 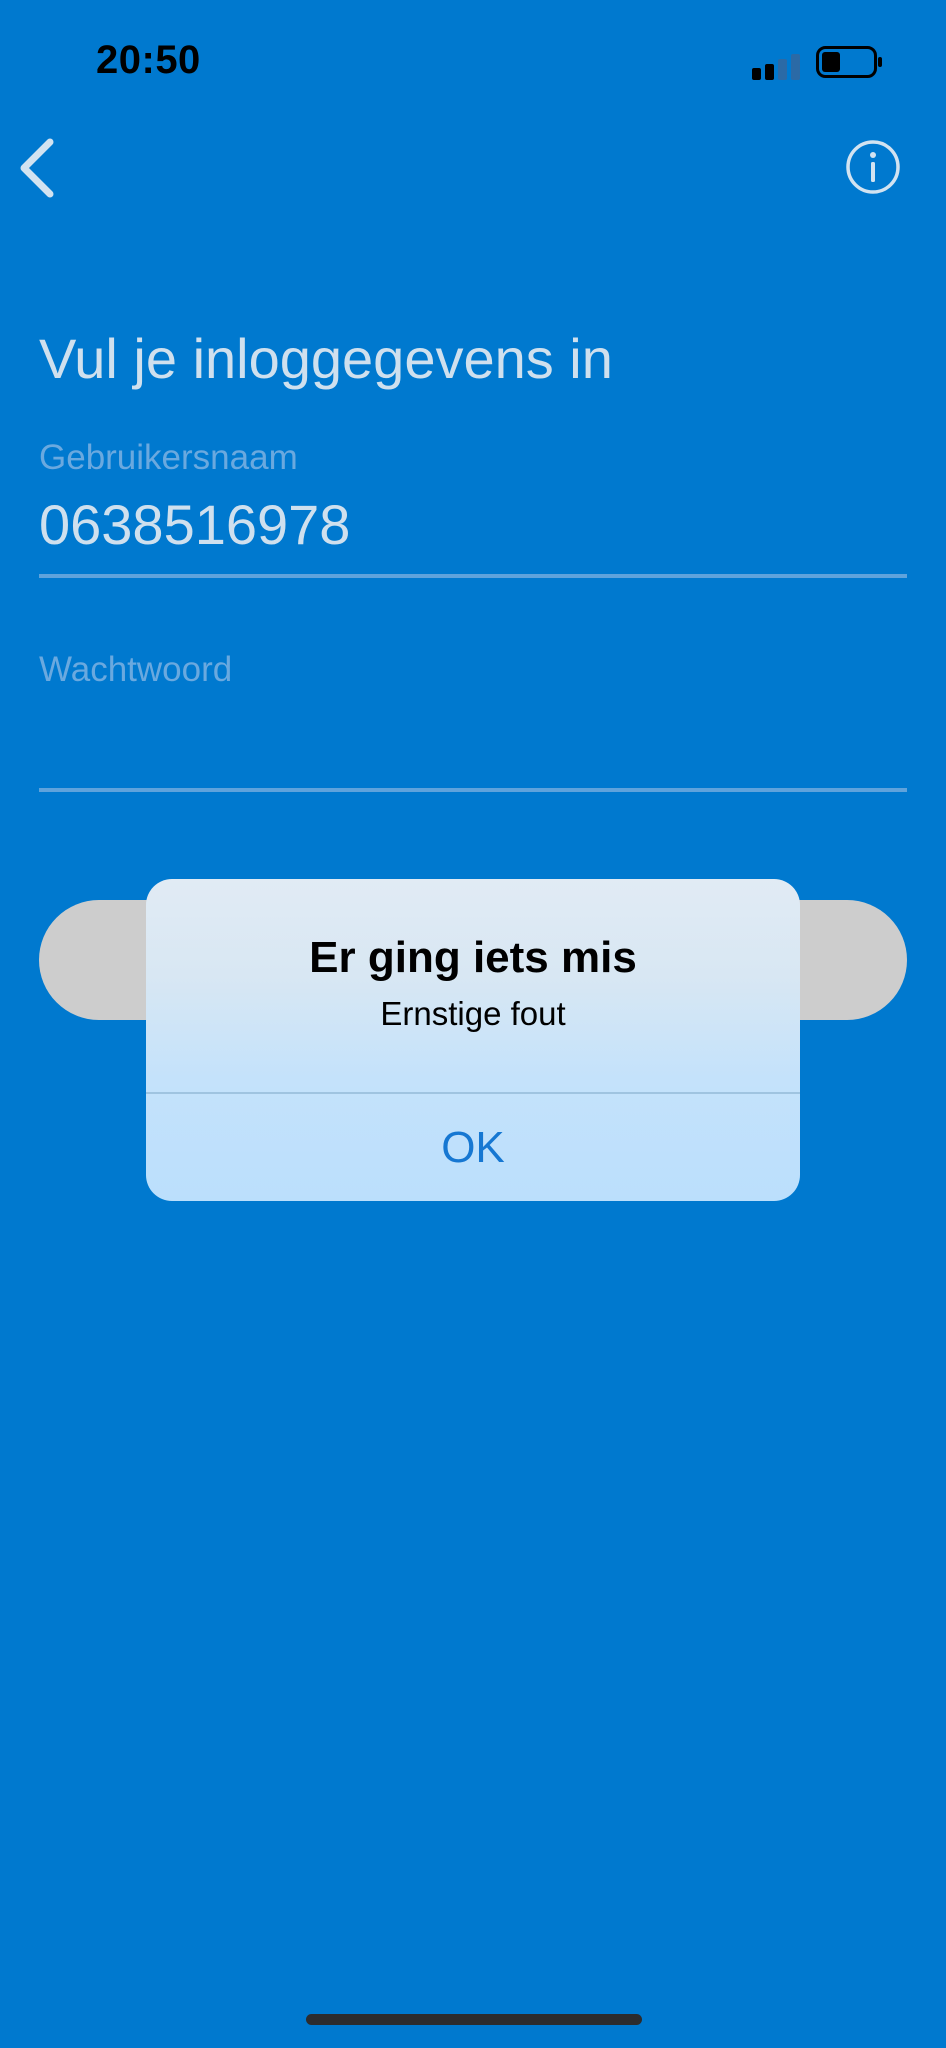 What do you see at coordinates (473, 1040) in the screenshot?
I see `error-alert-dialog: Er ging iets mis Ernstige fout OK` at bounding box center [473, 1040].